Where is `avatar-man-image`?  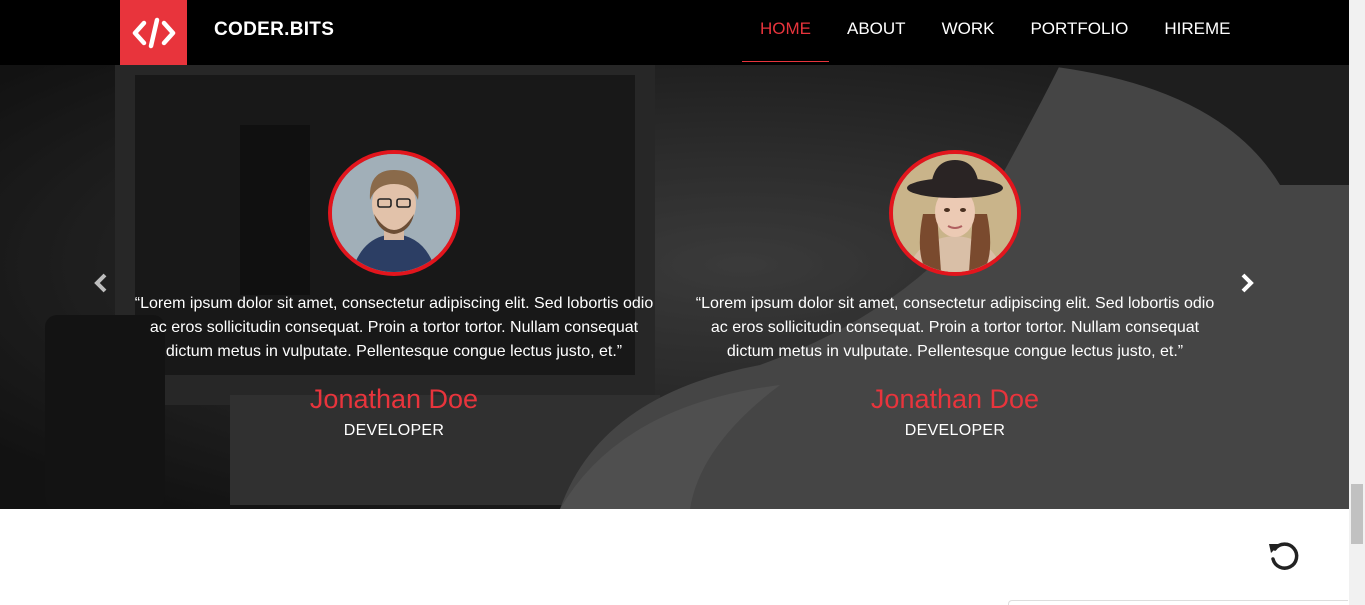
avatar-man-image is located at coordinates (394, 213).